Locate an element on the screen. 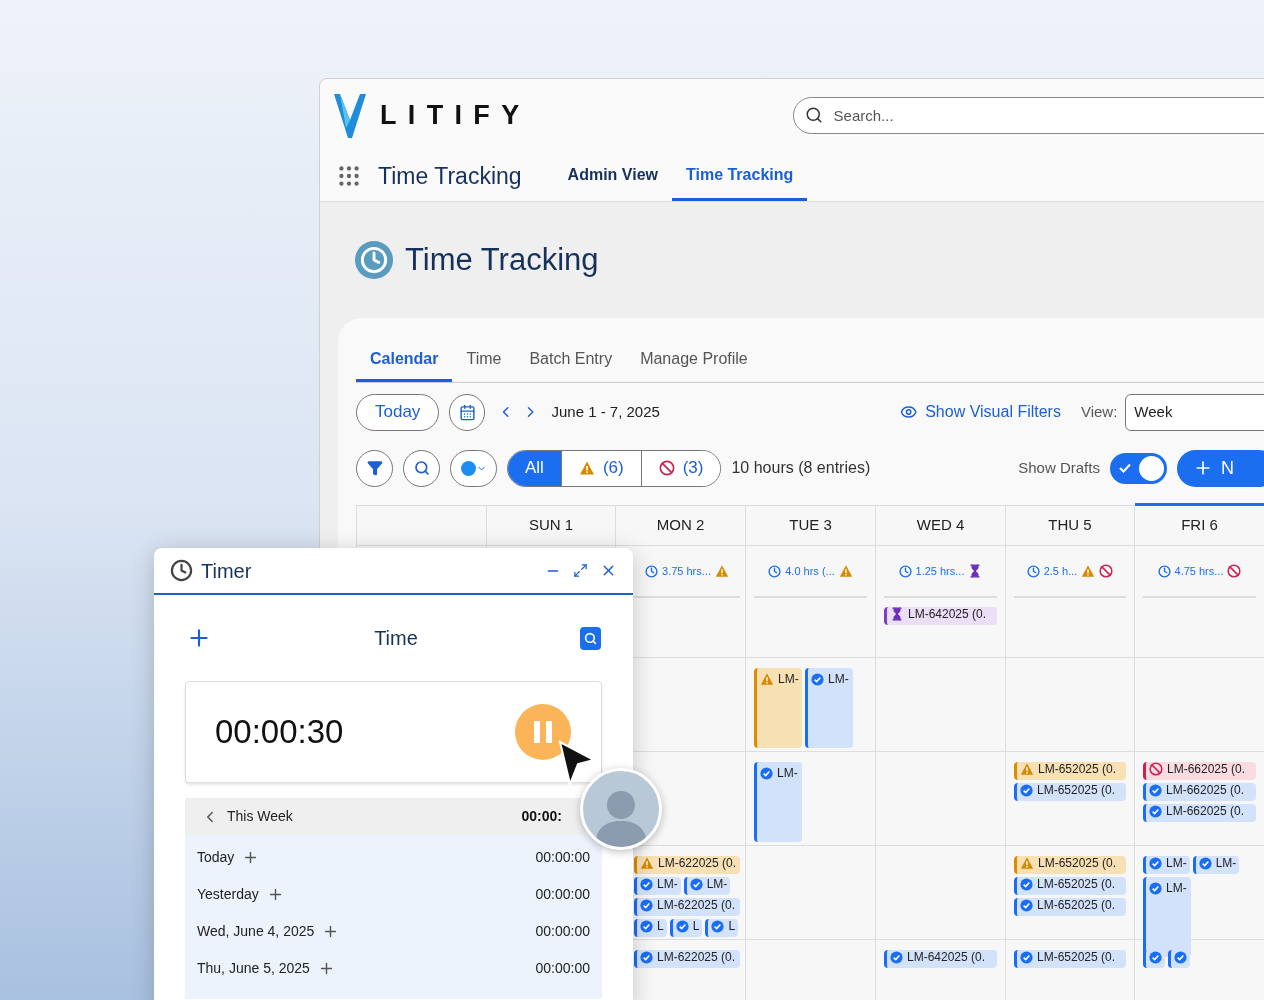  calendar-button is located at coordinates (467, 412).